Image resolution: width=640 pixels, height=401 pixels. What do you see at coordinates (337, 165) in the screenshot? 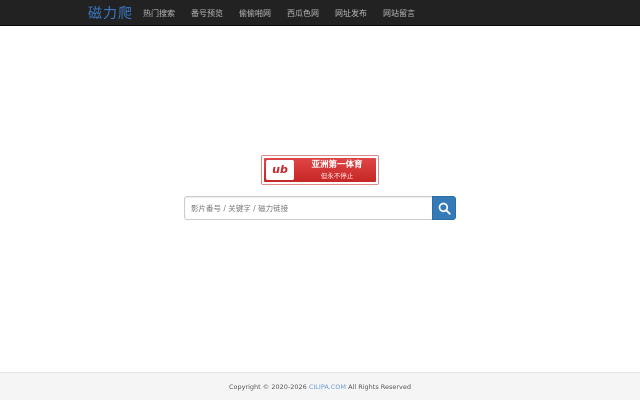
I see `ad-title: 亚洲第一体育` at bounding box center [337, 165].